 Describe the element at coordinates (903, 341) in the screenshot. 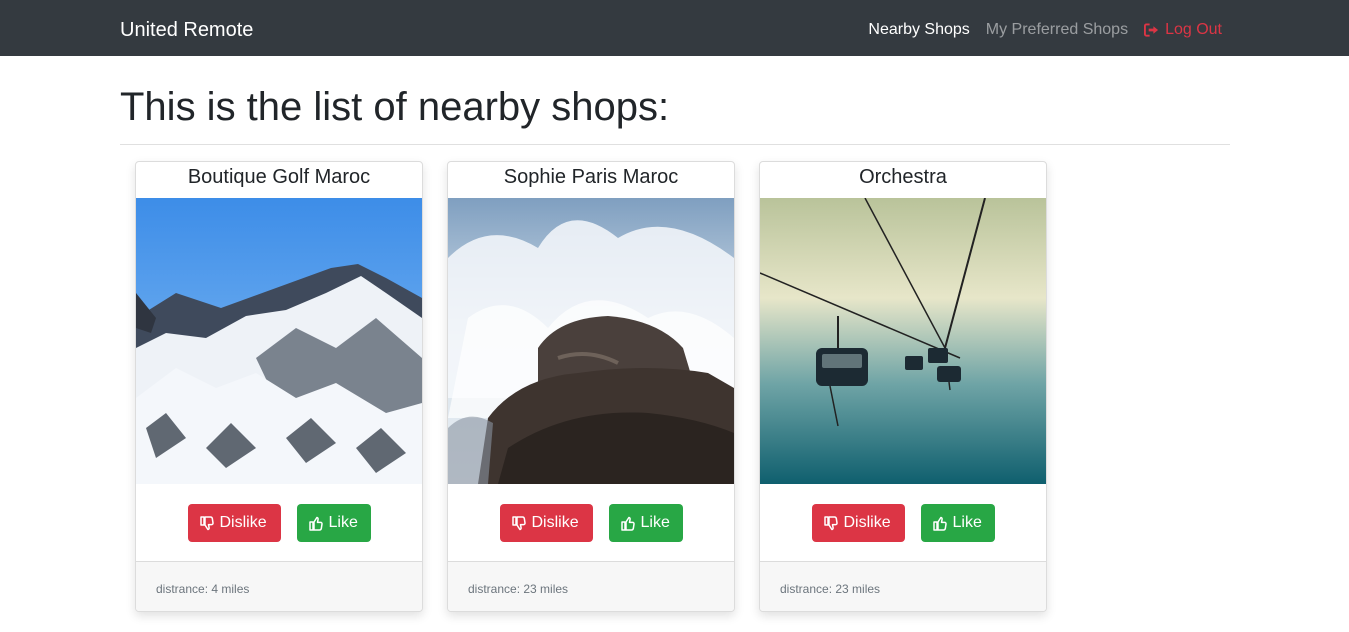

I see `ski-lift-photo` at that location.